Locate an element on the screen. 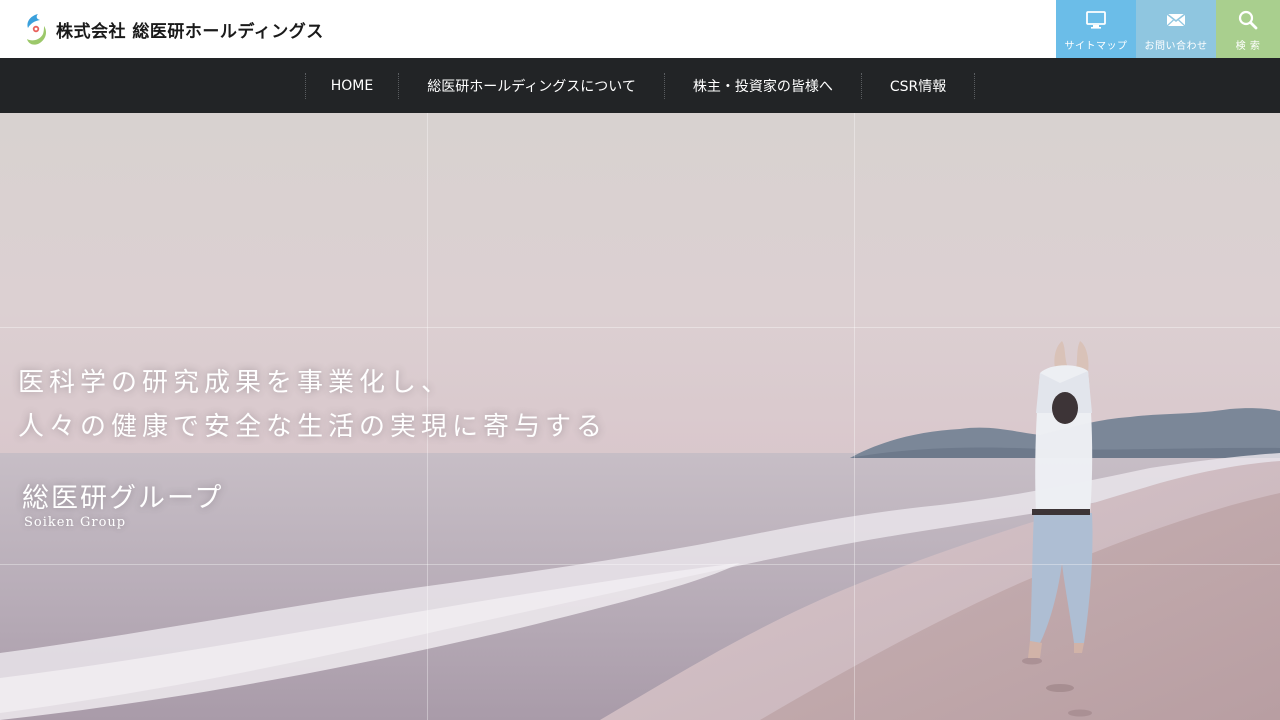  search-button: 検 索 is located at coordinates (1248, 29).